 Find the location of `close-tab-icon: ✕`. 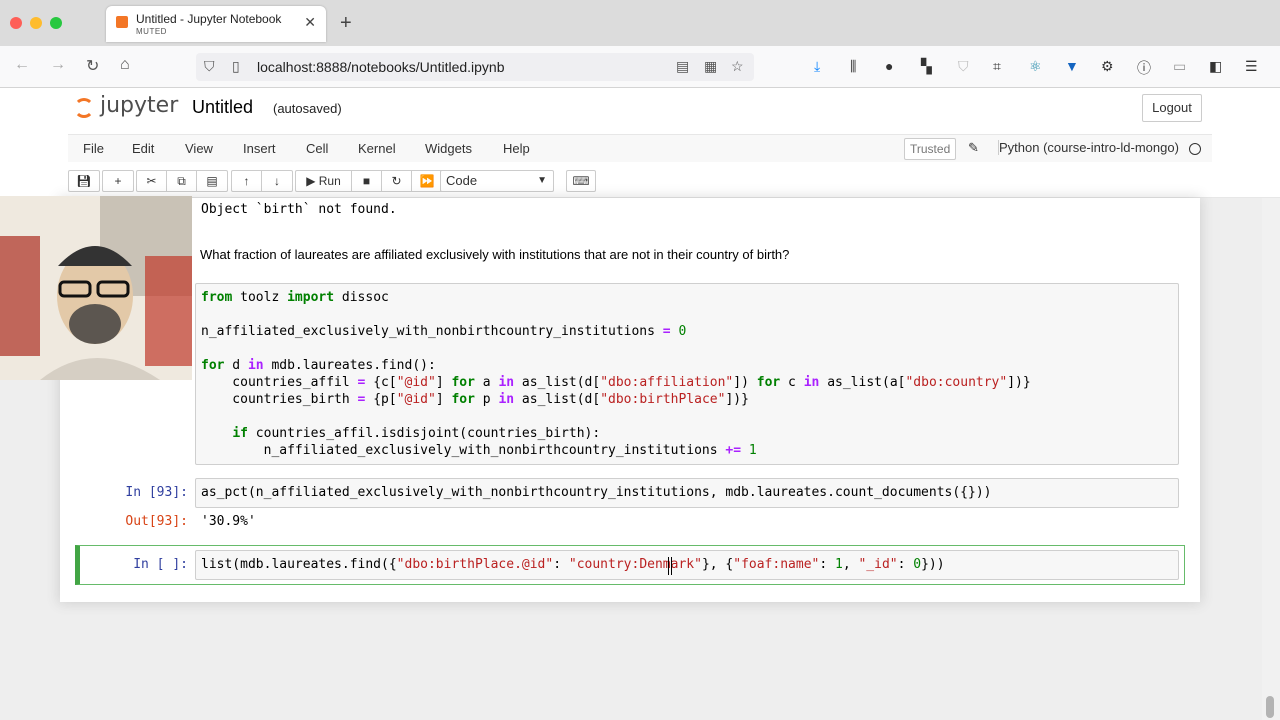

close-tab-icon: ✕ is located at coordinates (310, 22).